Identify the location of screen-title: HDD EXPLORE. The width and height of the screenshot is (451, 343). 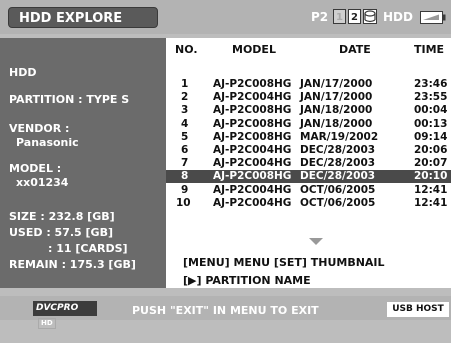
(83, 17).